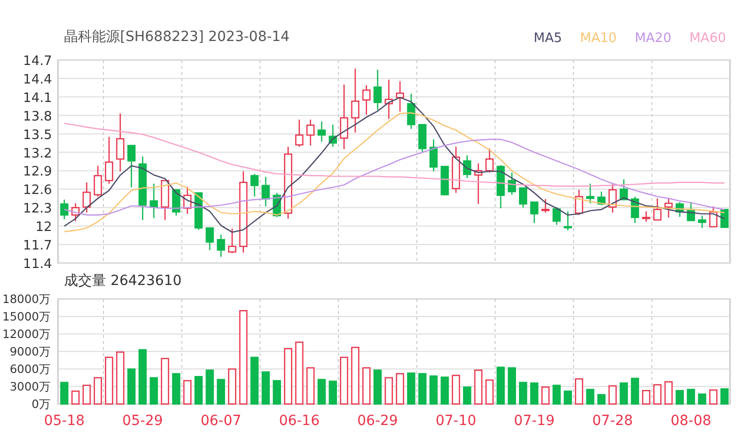 Image resolution: width=740 pixels, height=440 pixels. Describe the element at coordinates (30, 369) in the screenshot. I see `volume-axis-label: 6000万` at that location.